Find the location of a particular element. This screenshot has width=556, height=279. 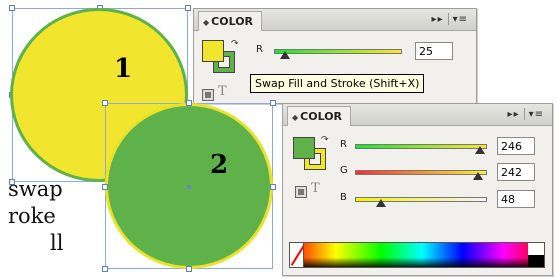

slider-b is located at coordinates (421, 199).